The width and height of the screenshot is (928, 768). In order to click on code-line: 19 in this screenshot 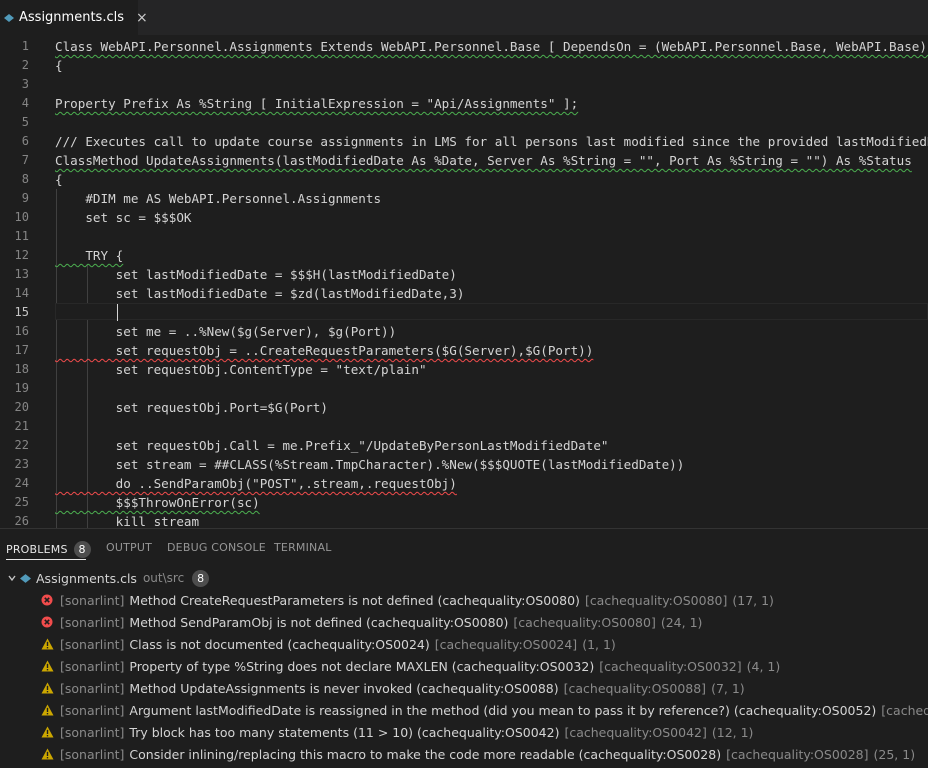, I will do `click(464, 388)`.